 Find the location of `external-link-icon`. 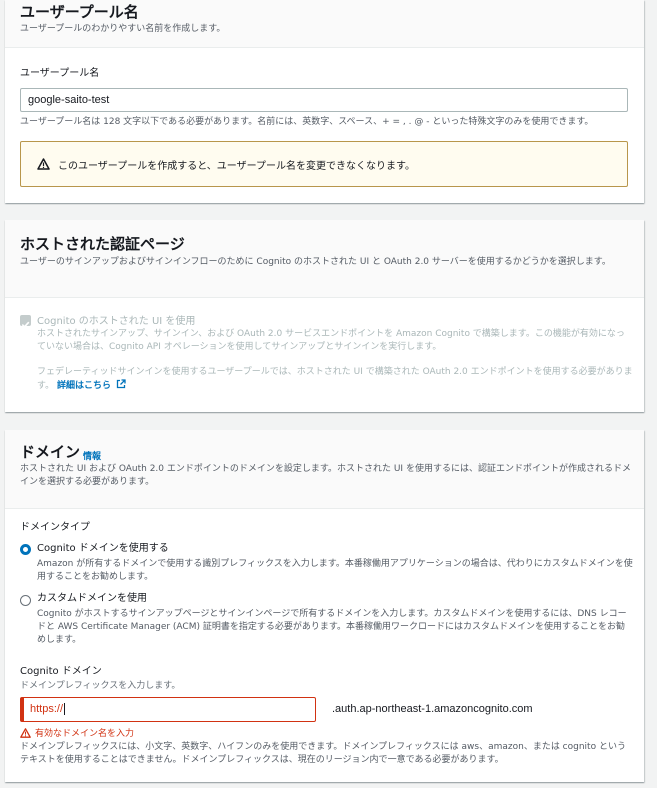

external-link-icon is located at coordinates (121, 384).